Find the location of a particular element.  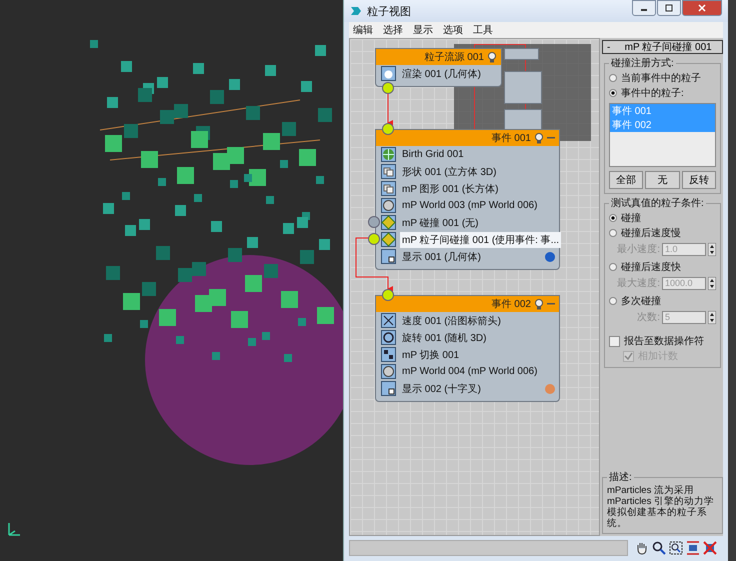

close-icon is located at coordinates (702, 8).